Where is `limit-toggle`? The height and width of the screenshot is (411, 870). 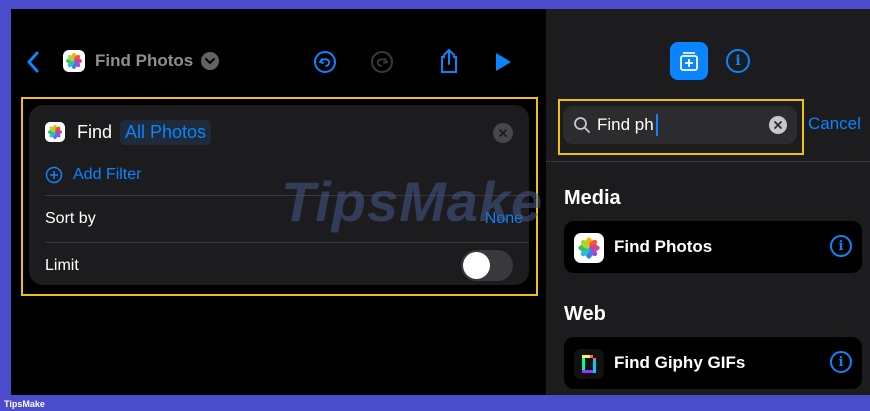 limit-toggle is located at coordinates (487, 265).